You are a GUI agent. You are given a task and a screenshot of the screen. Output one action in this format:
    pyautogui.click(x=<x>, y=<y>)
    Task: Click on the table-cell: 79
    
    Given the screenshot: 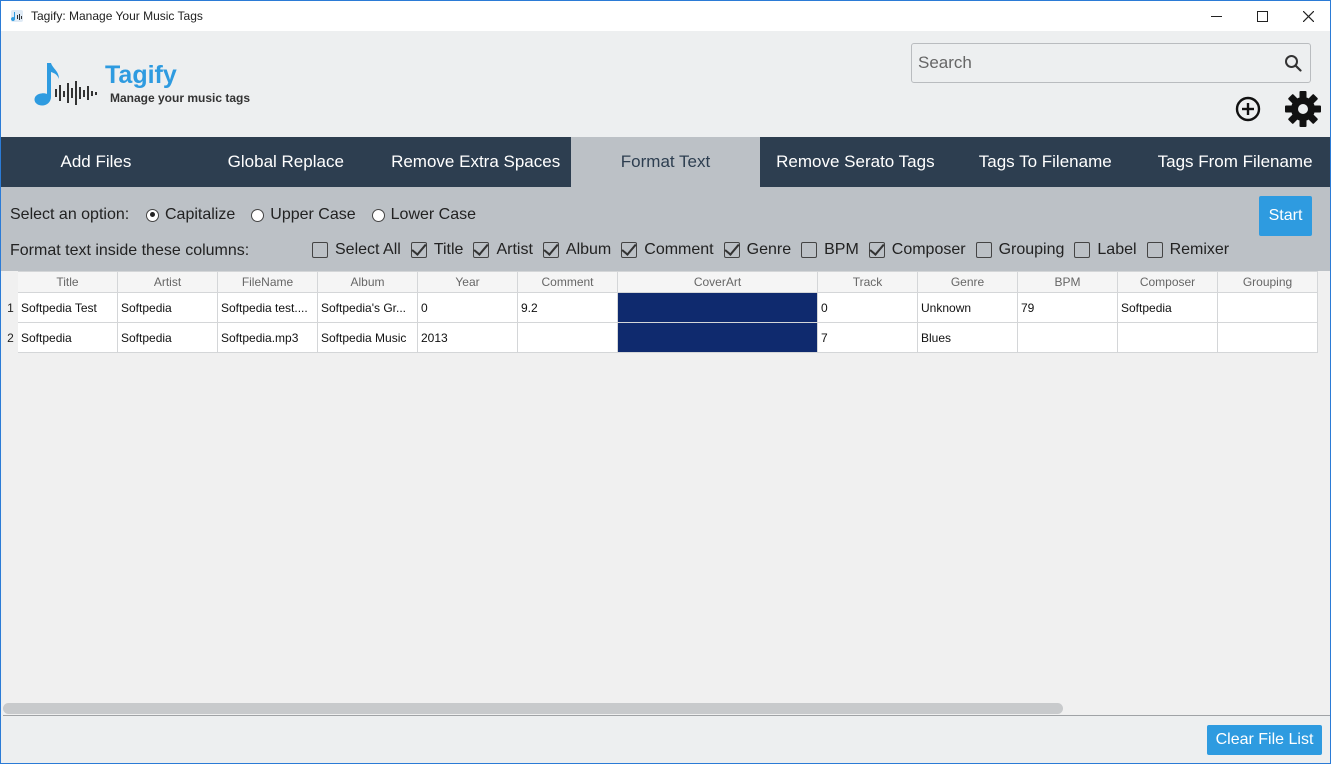 What is the action you would take?
    pyautogui.click(x=1068, y=308)
    